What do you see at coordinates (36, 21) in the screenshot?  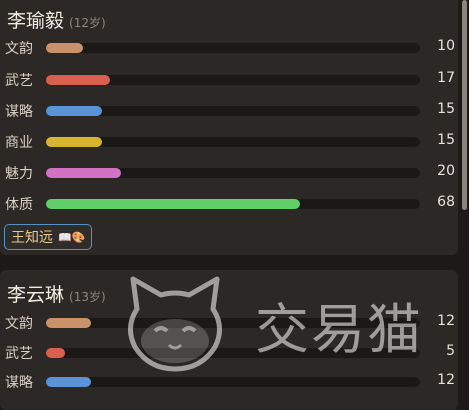 I see `character-name: 李瑜毅` at bounding box center [36, 21].